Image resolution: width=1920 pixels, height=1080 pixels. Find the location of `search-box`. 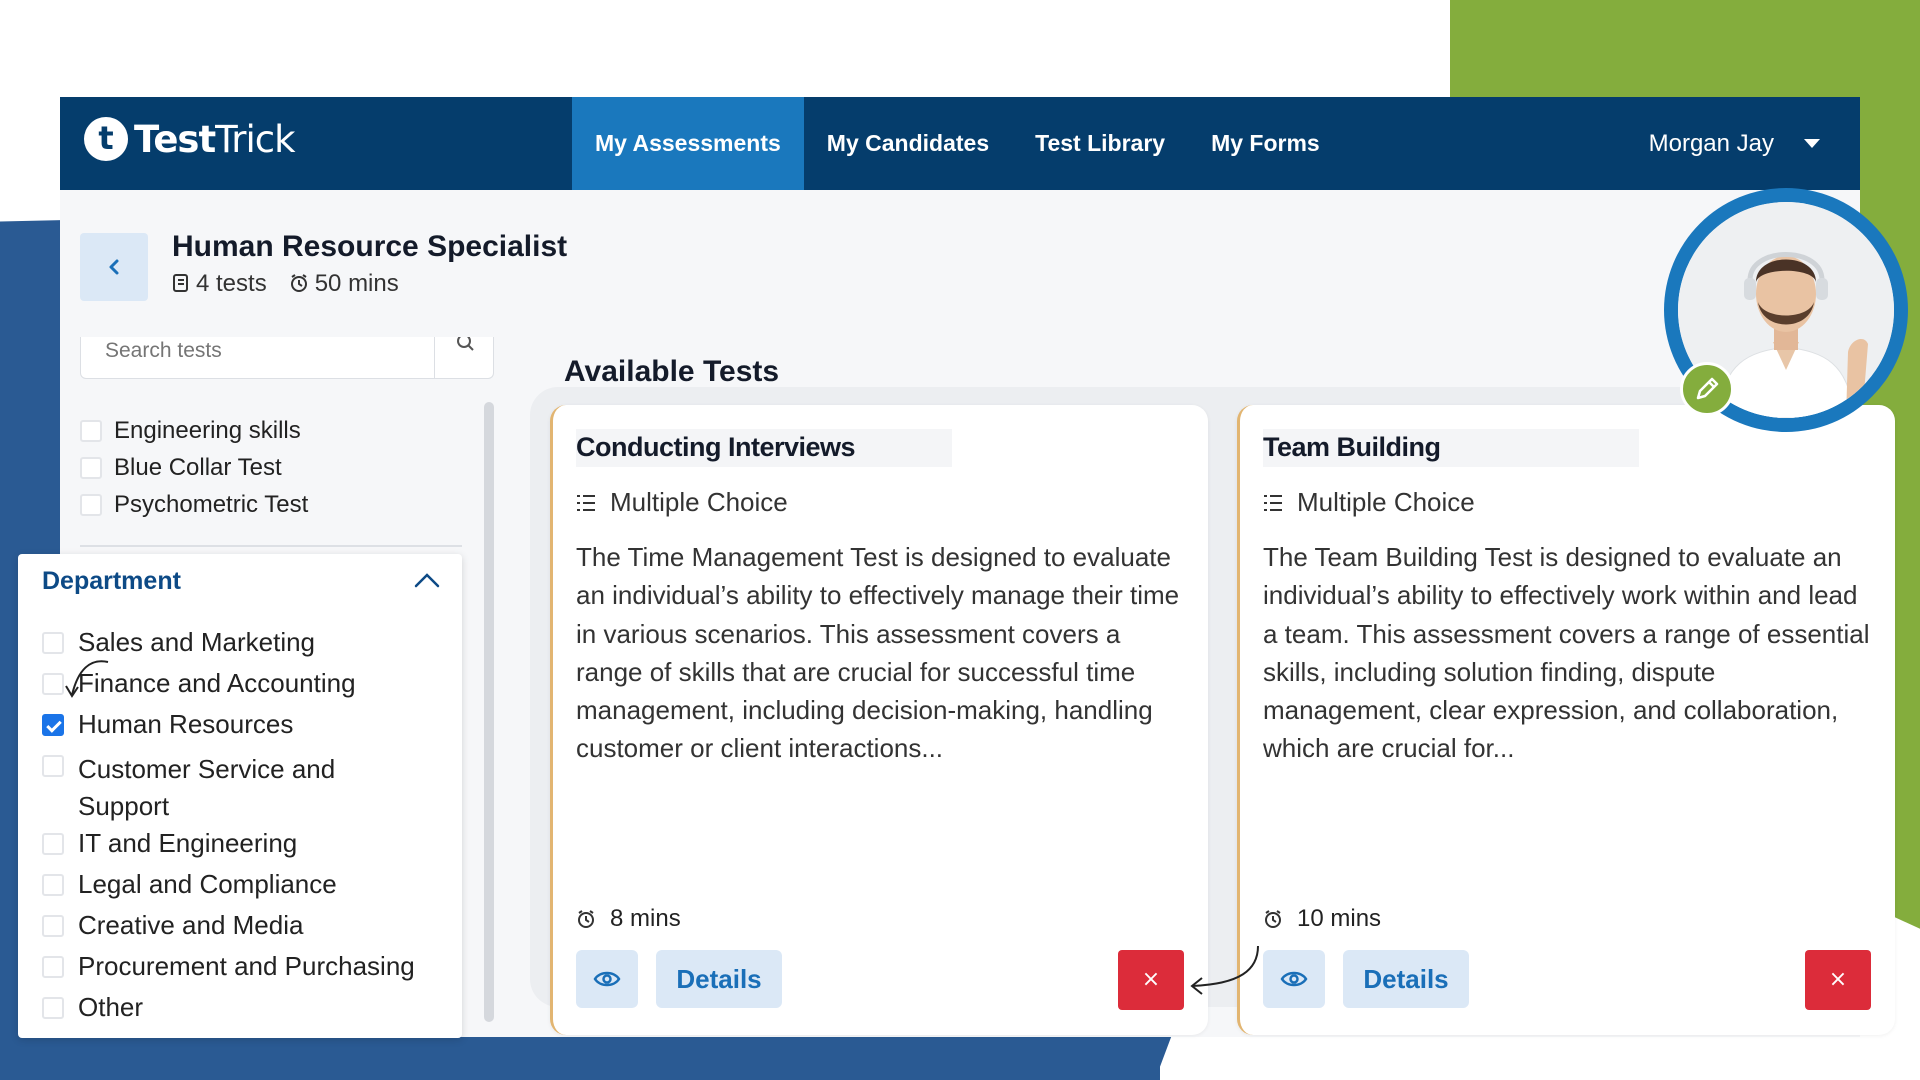

search-box is located at coordinates (287, 358).